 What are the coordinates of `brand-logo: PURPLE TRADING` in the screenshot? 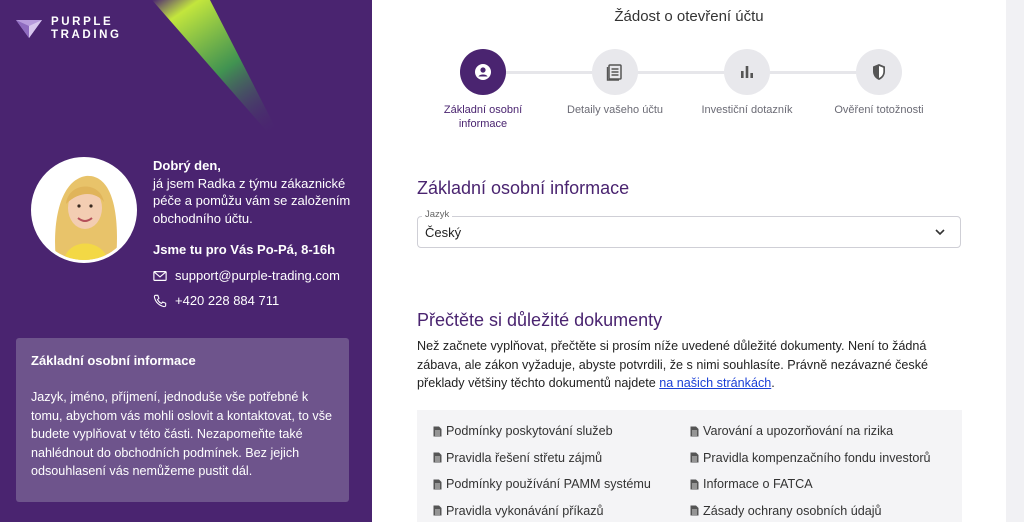 It's located at (69, 28).